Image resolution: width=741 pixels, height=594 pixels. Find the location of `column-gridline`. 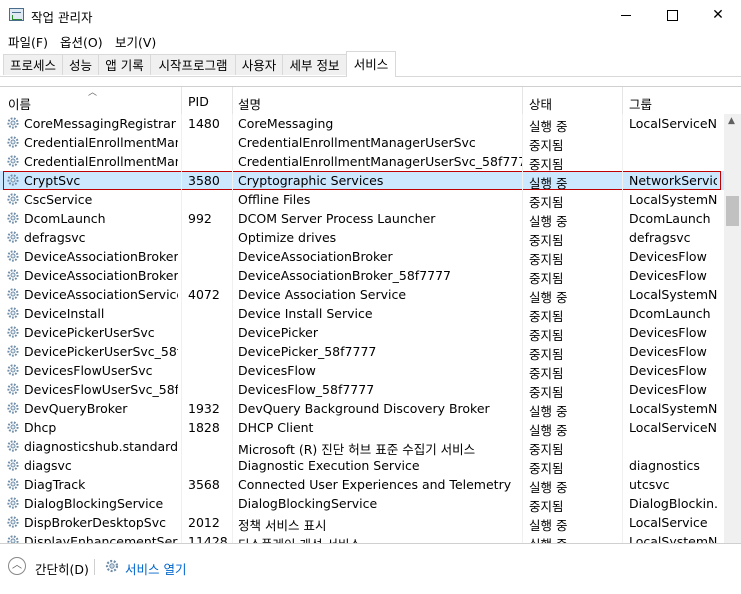

column-gridline is located at coordinates (232, 329).